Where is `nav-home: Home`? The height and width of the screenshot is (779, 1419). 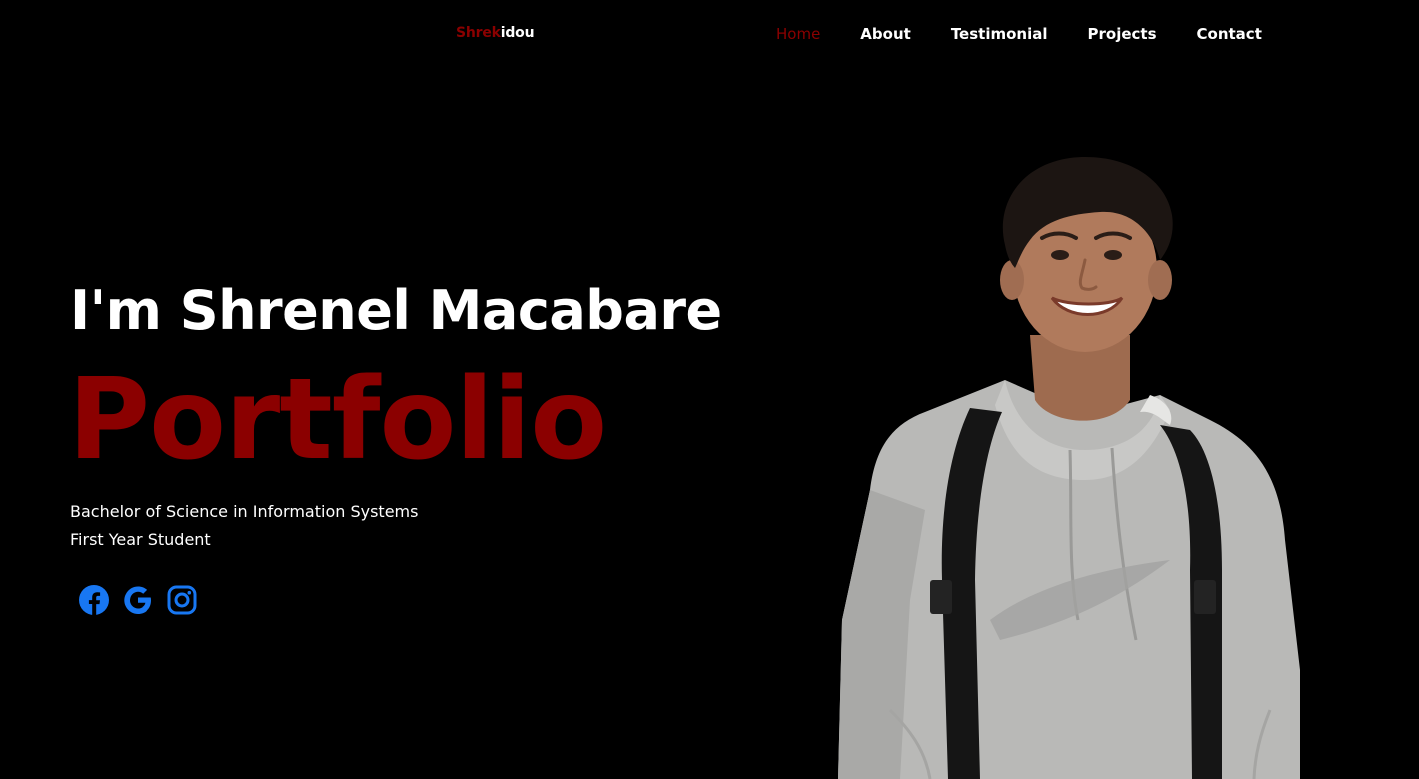
nav-home: Home is located at coordinates (798, 34).